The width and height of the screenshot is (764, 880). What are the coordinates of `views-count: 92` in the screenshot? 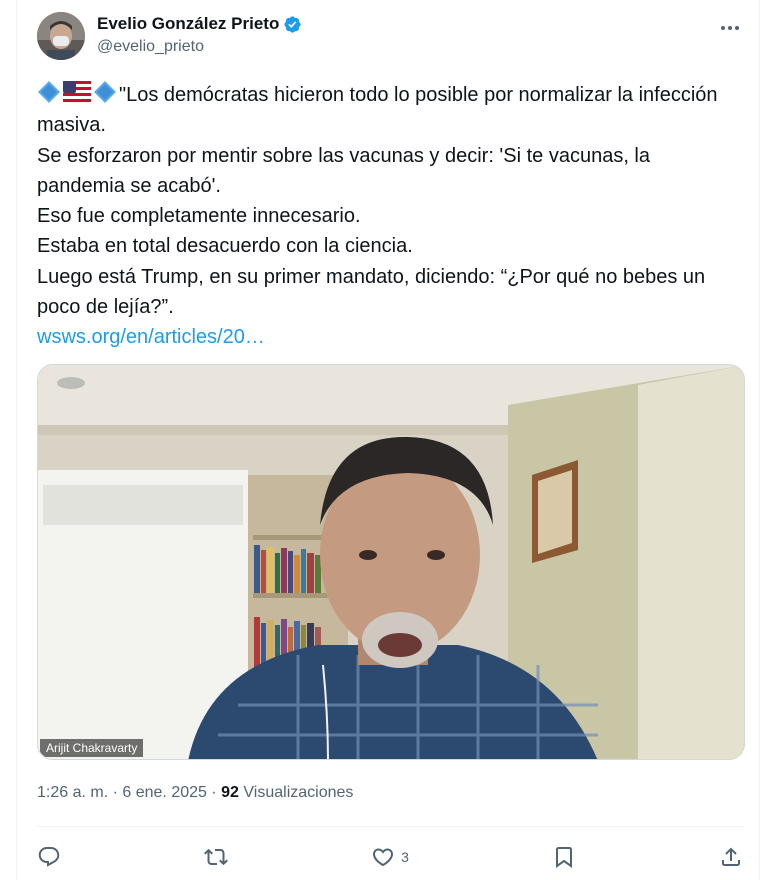 It's located at (230, 792).